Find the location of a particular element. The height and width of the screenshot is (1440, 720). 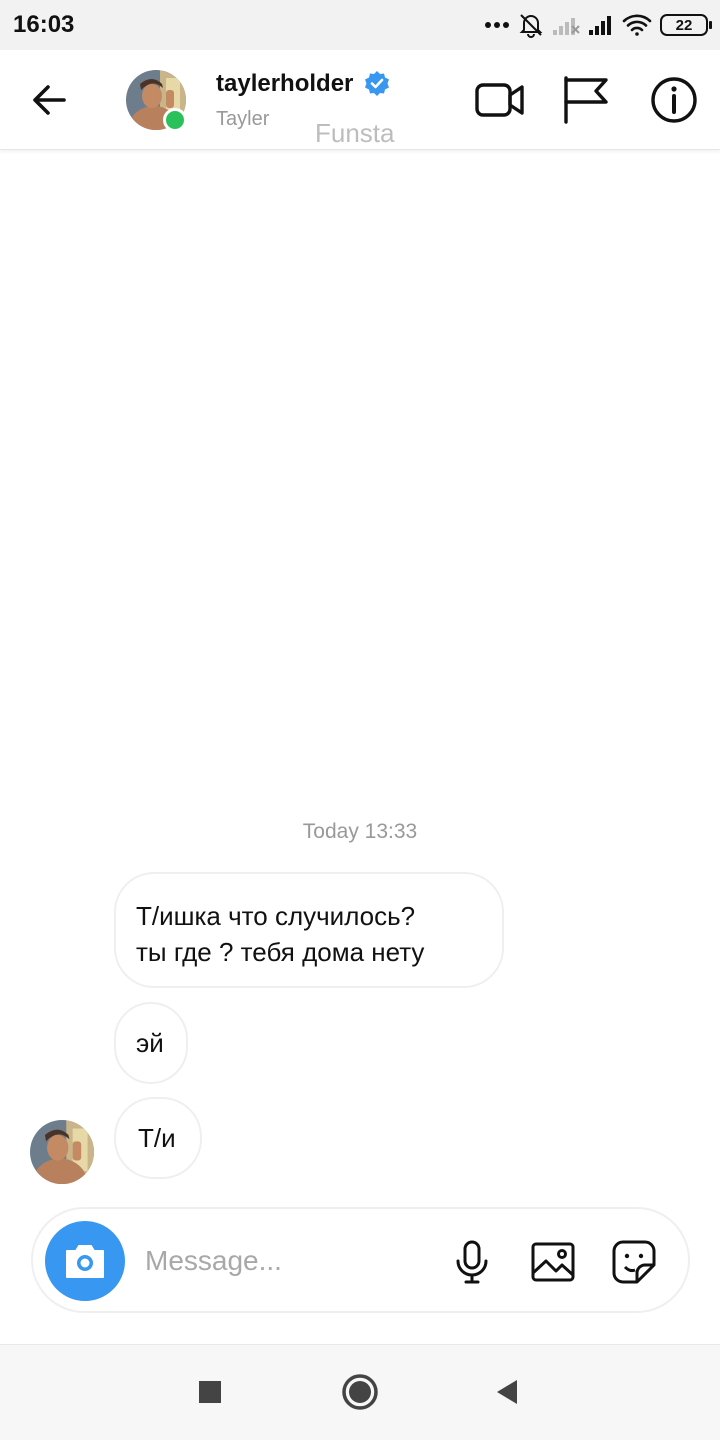

system-nav-bar is located at coordinates (360, 1392).